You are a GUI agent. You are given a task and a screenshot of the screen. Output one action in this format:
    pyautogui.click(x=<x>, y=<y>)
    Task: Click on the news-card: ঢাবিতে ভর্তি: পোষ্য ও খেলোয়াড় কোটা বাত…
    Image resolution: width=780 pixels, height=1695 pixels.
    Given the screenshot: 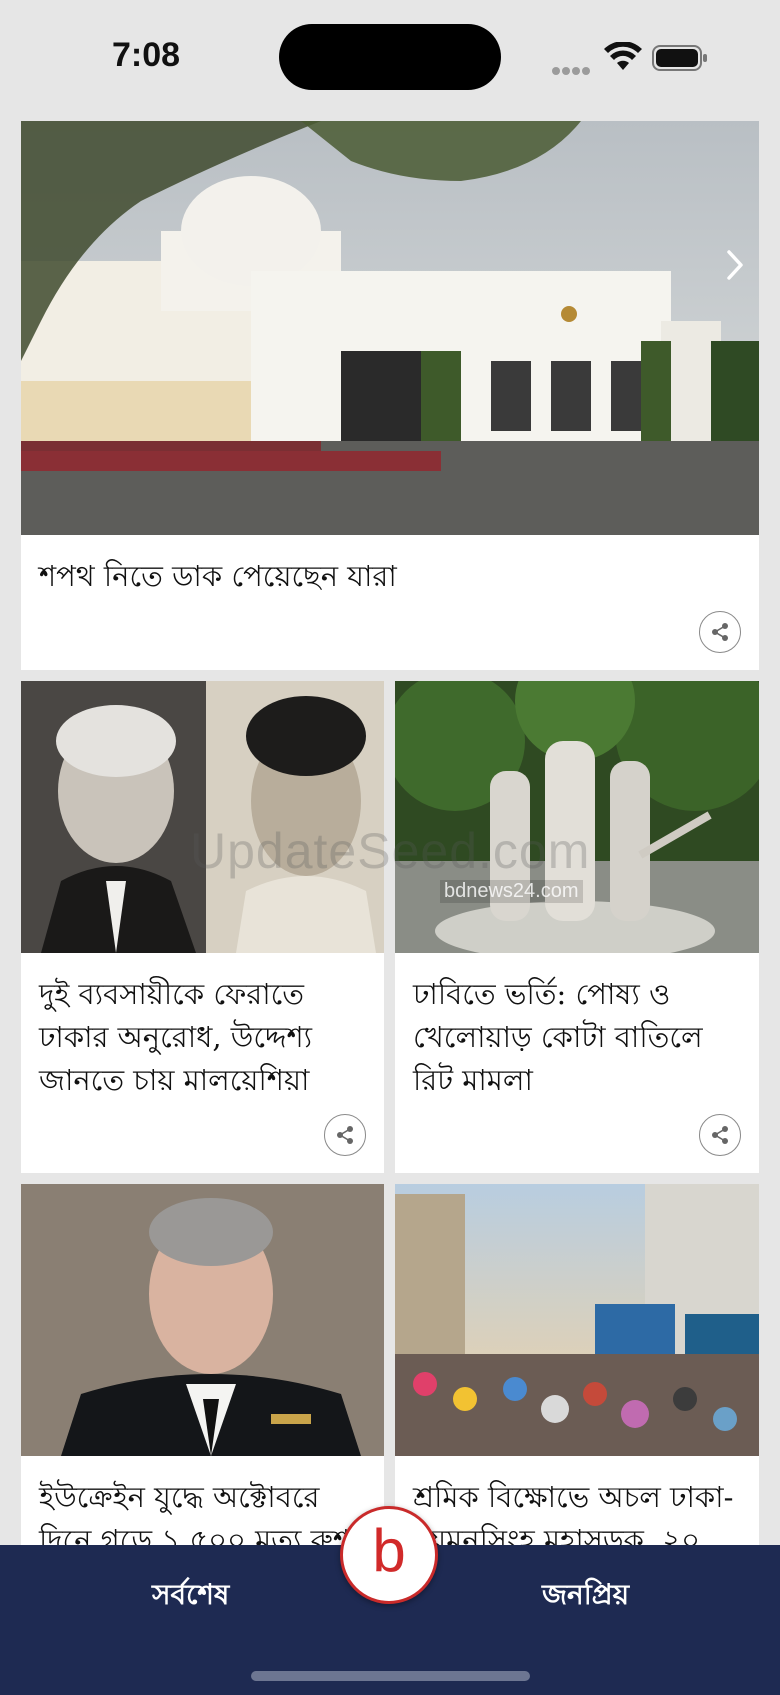 What is the action you would take?
    pyautogui.click(x=577, y=927)
    